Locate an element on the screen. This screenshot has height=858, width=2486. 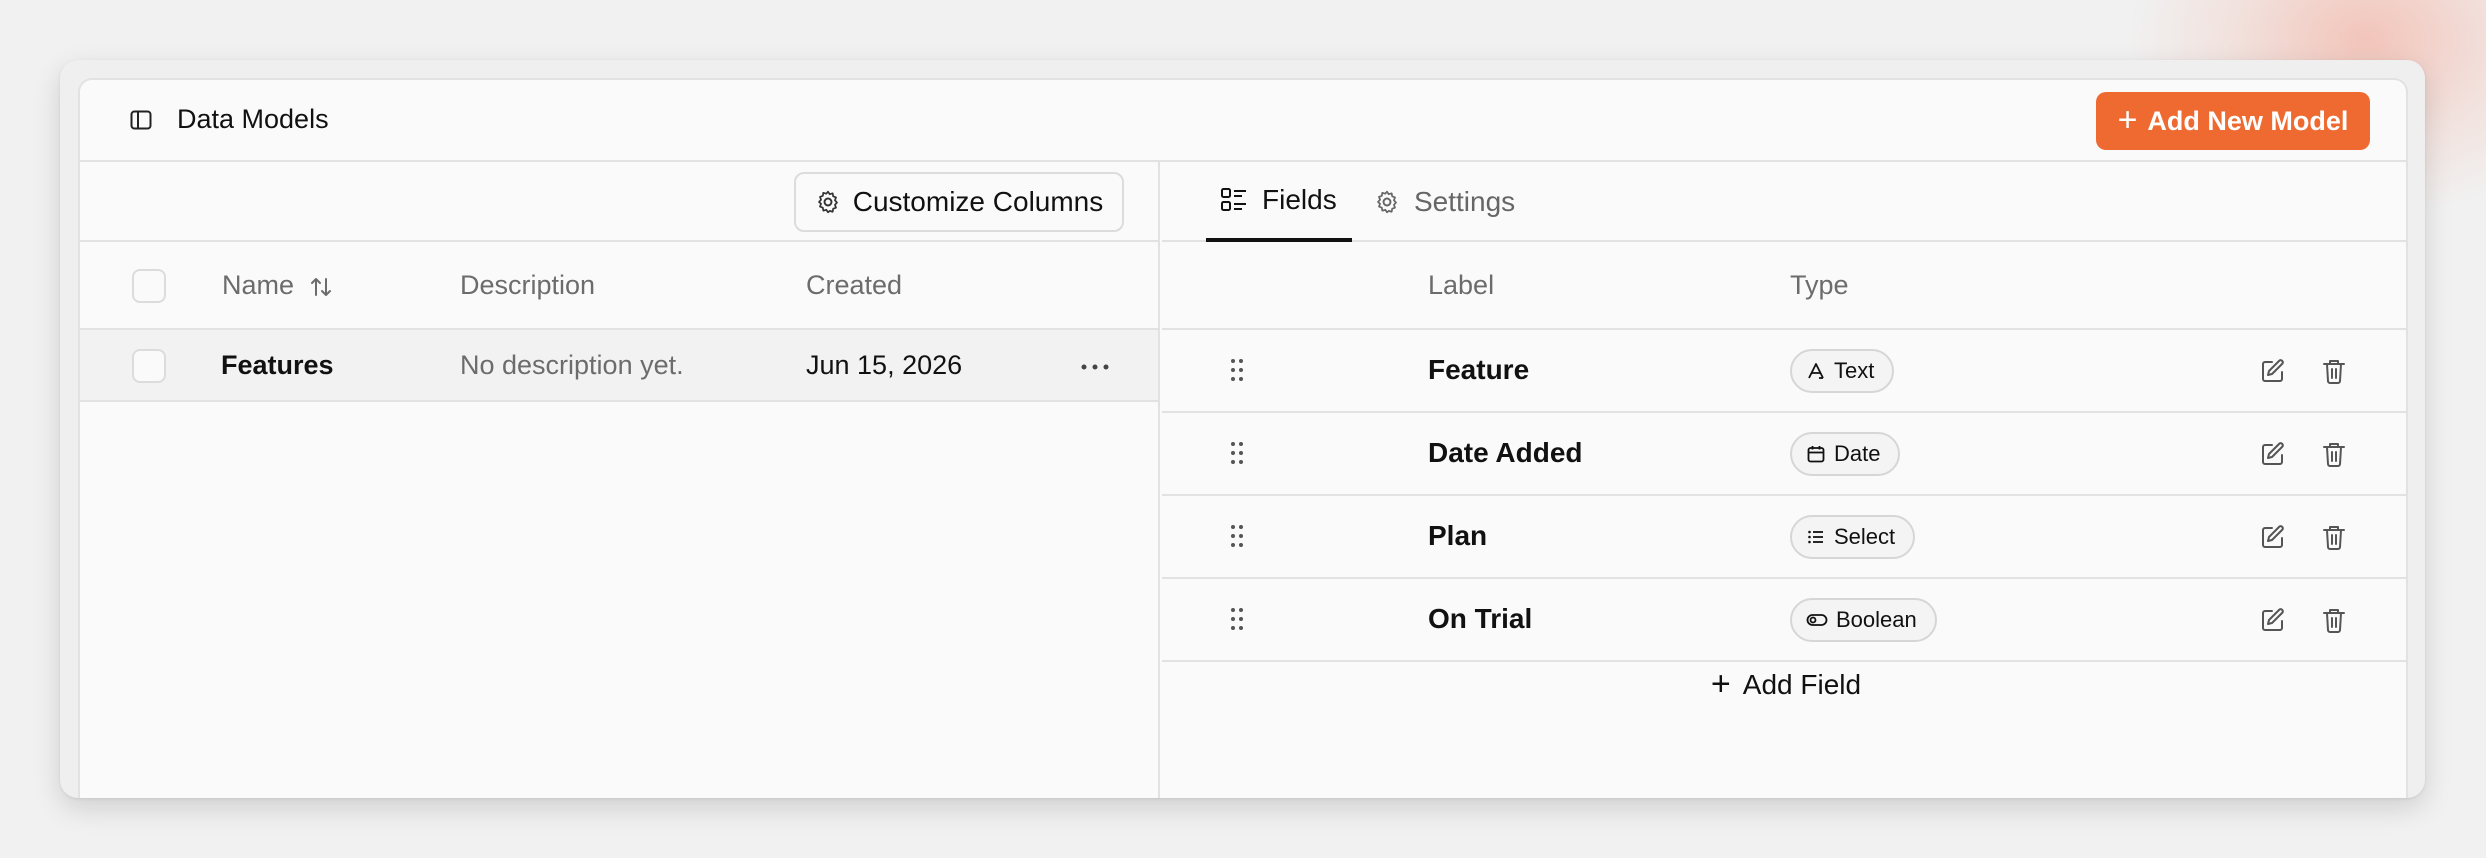
field-type-badge: Select is located at coordinates (1853, 537).